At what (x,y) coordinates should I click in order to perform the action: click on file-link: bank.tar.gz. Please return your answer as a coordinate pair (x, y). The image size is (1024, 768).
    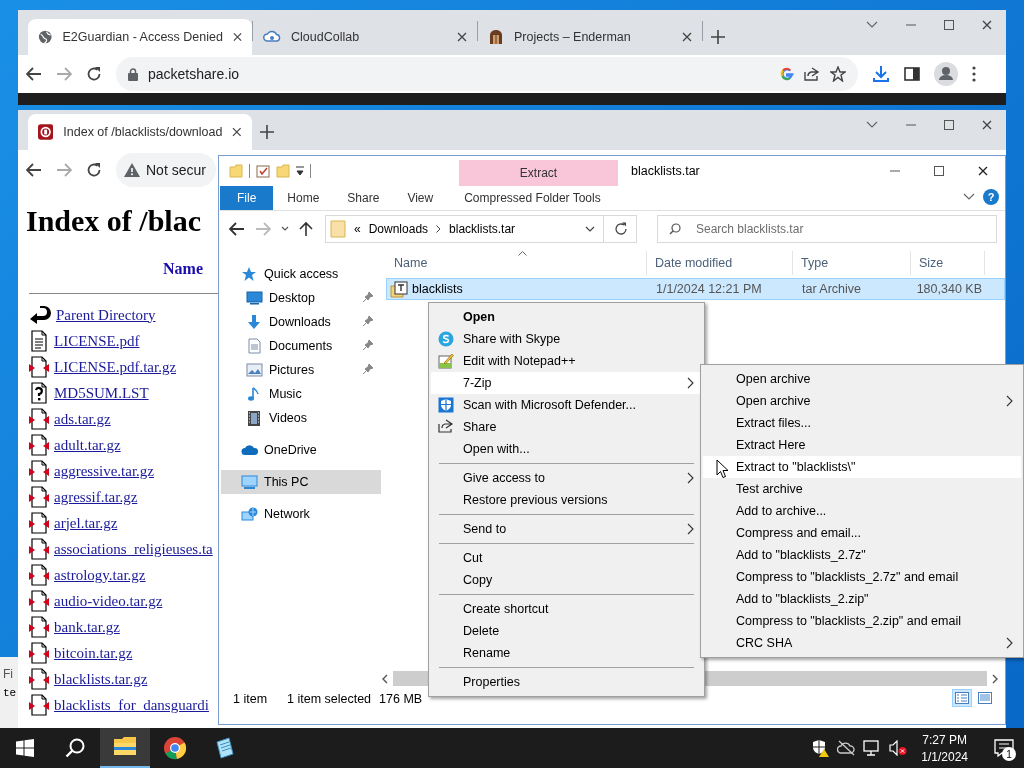
    Looking at the image, I should click on (87, 627).